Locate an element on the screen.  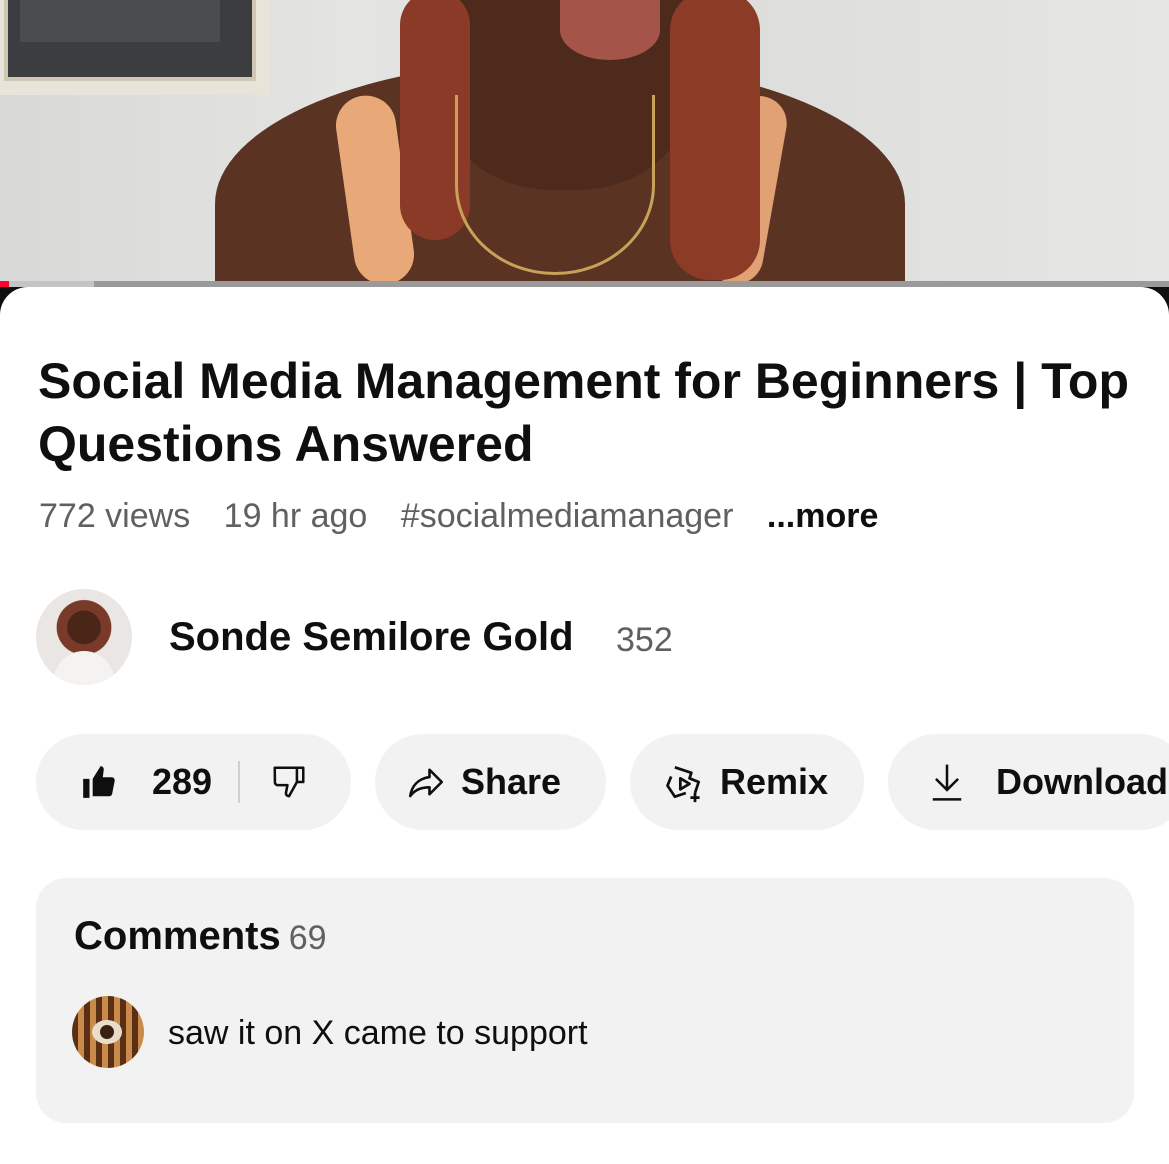
remix-icon is located at coordinates (683, 784).